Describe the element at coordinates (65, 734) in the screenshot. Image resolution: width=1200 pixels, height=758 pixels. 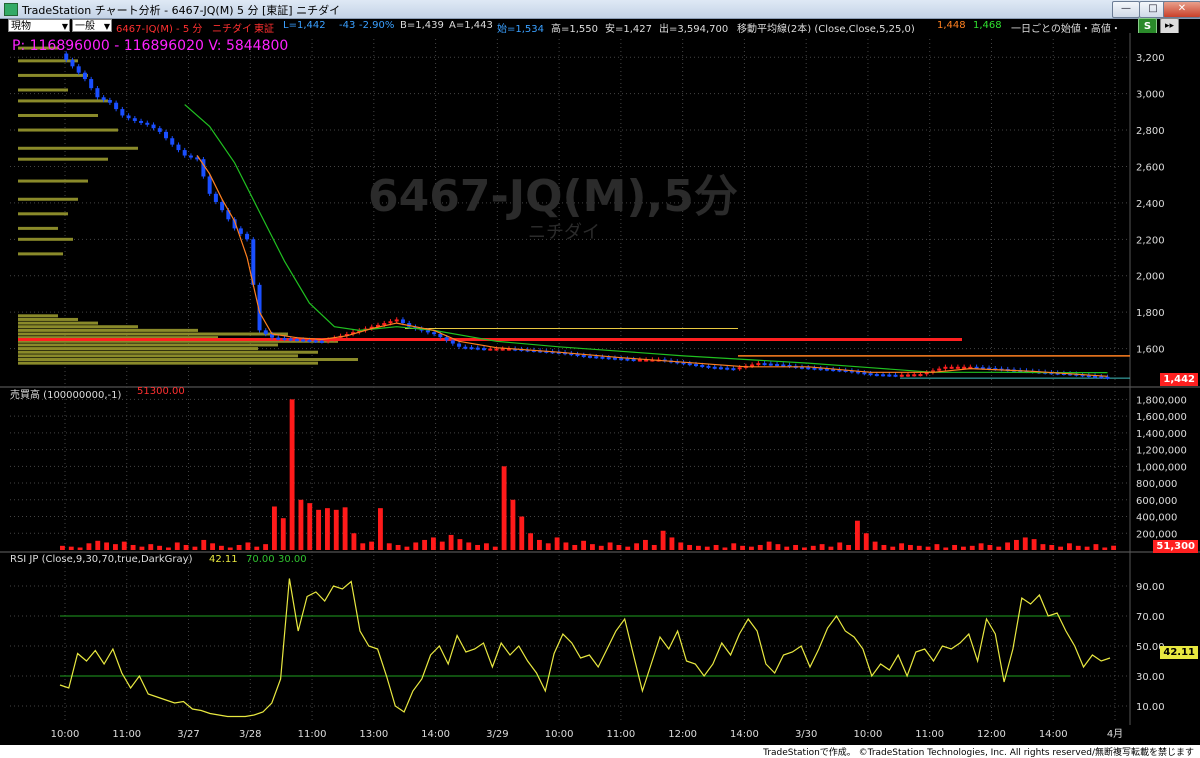
I see `time-tick-label: 10:00` at that location.